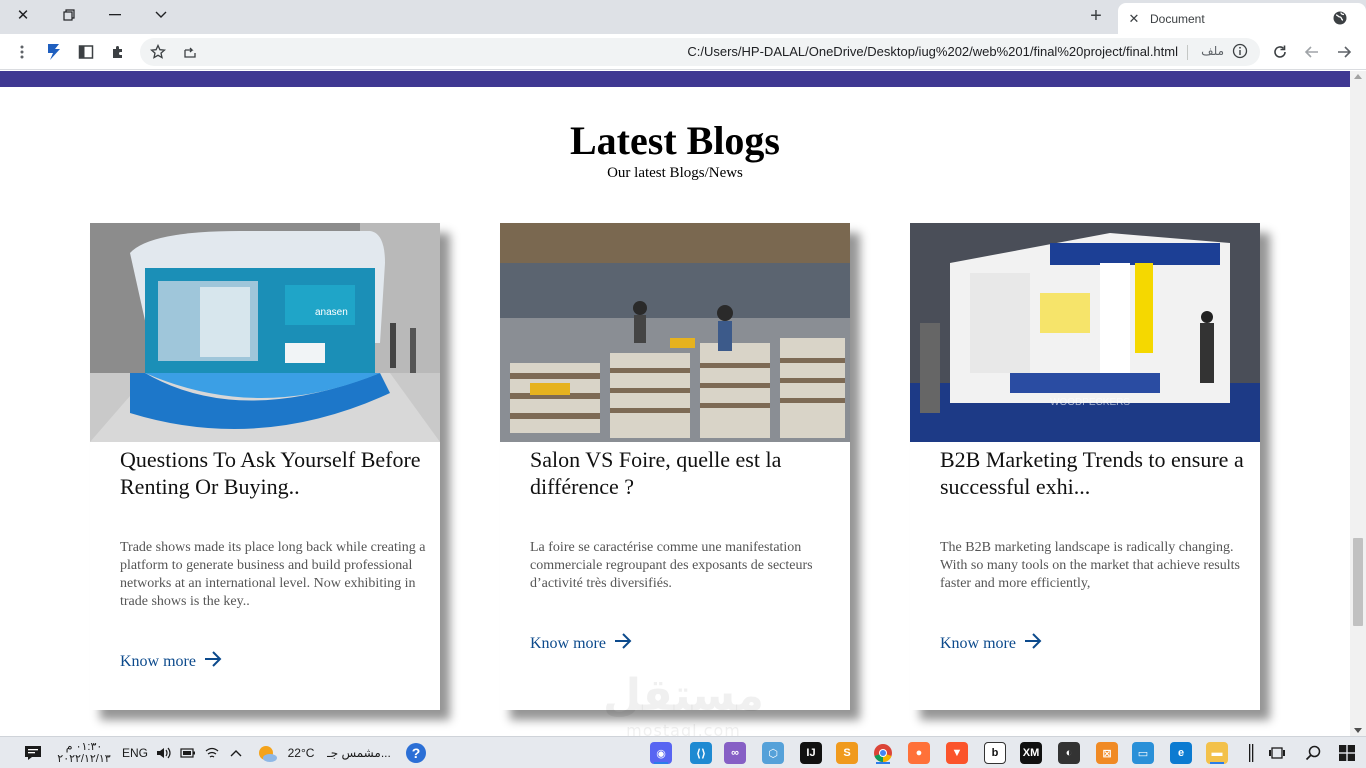 This screenshot has height=768, width=1366. What do you see at coordinates (1085, 332) in the screenshot?
I see `blog-image-trade-booth: WOODPECKERS` at bounding box center [1085, 332].